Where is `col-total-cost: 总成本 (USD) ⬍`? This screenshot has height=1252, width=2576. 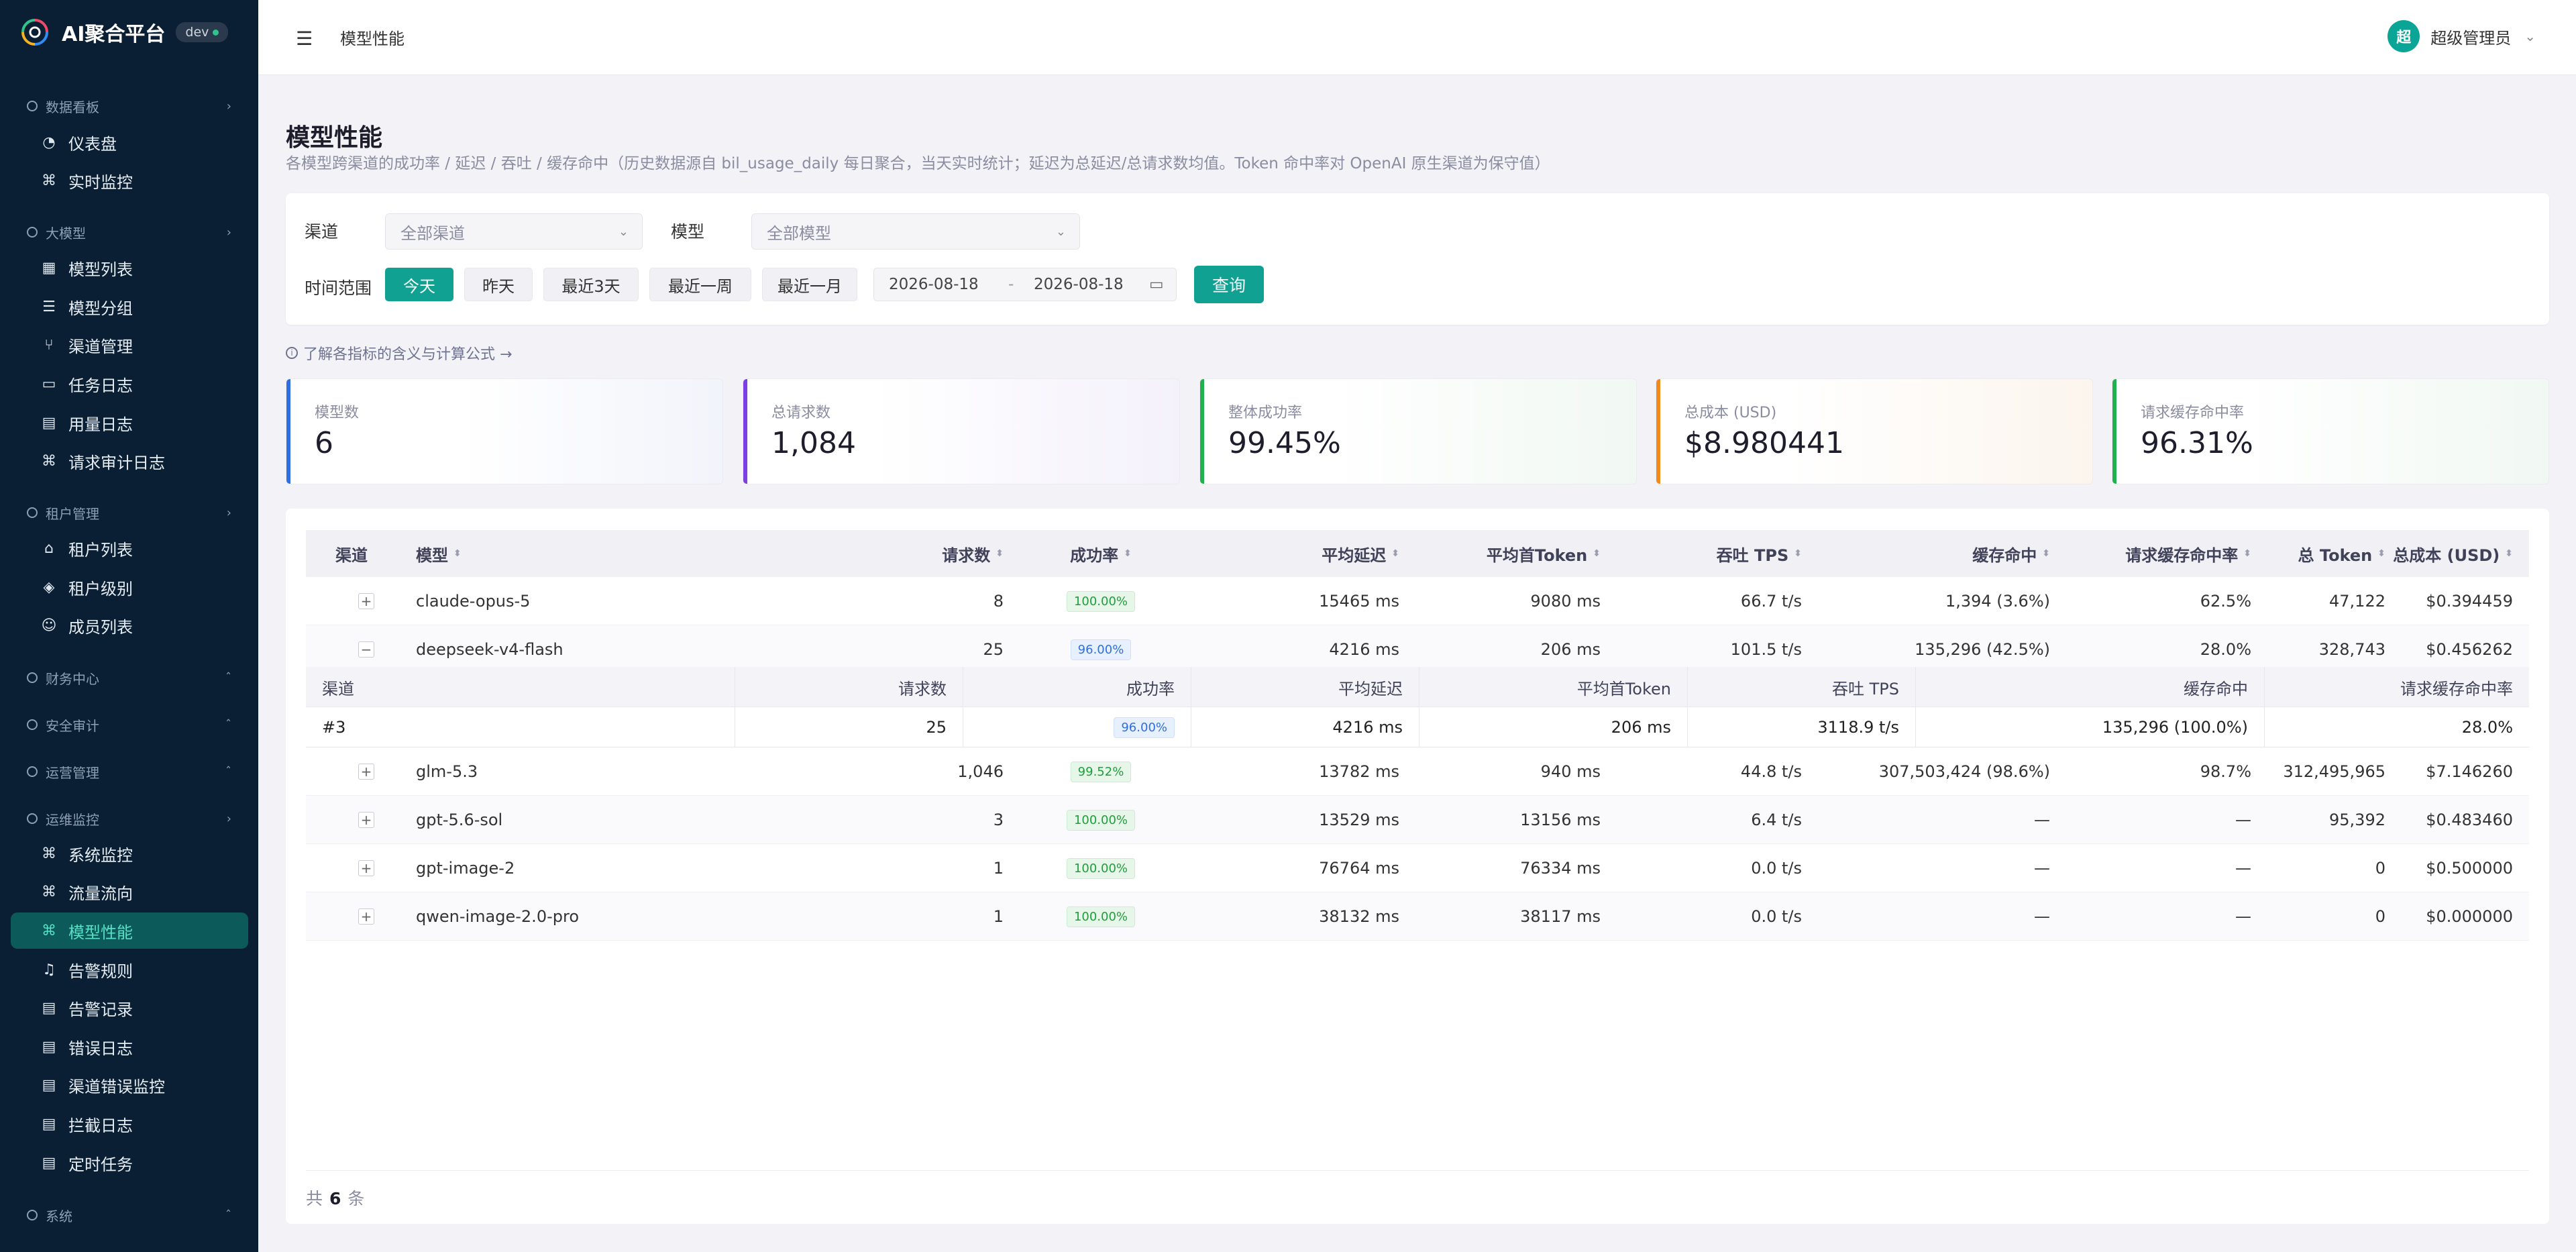
col-total-cost: 总成本 (USD) ⬍ is located at coordinates (2449, 553).